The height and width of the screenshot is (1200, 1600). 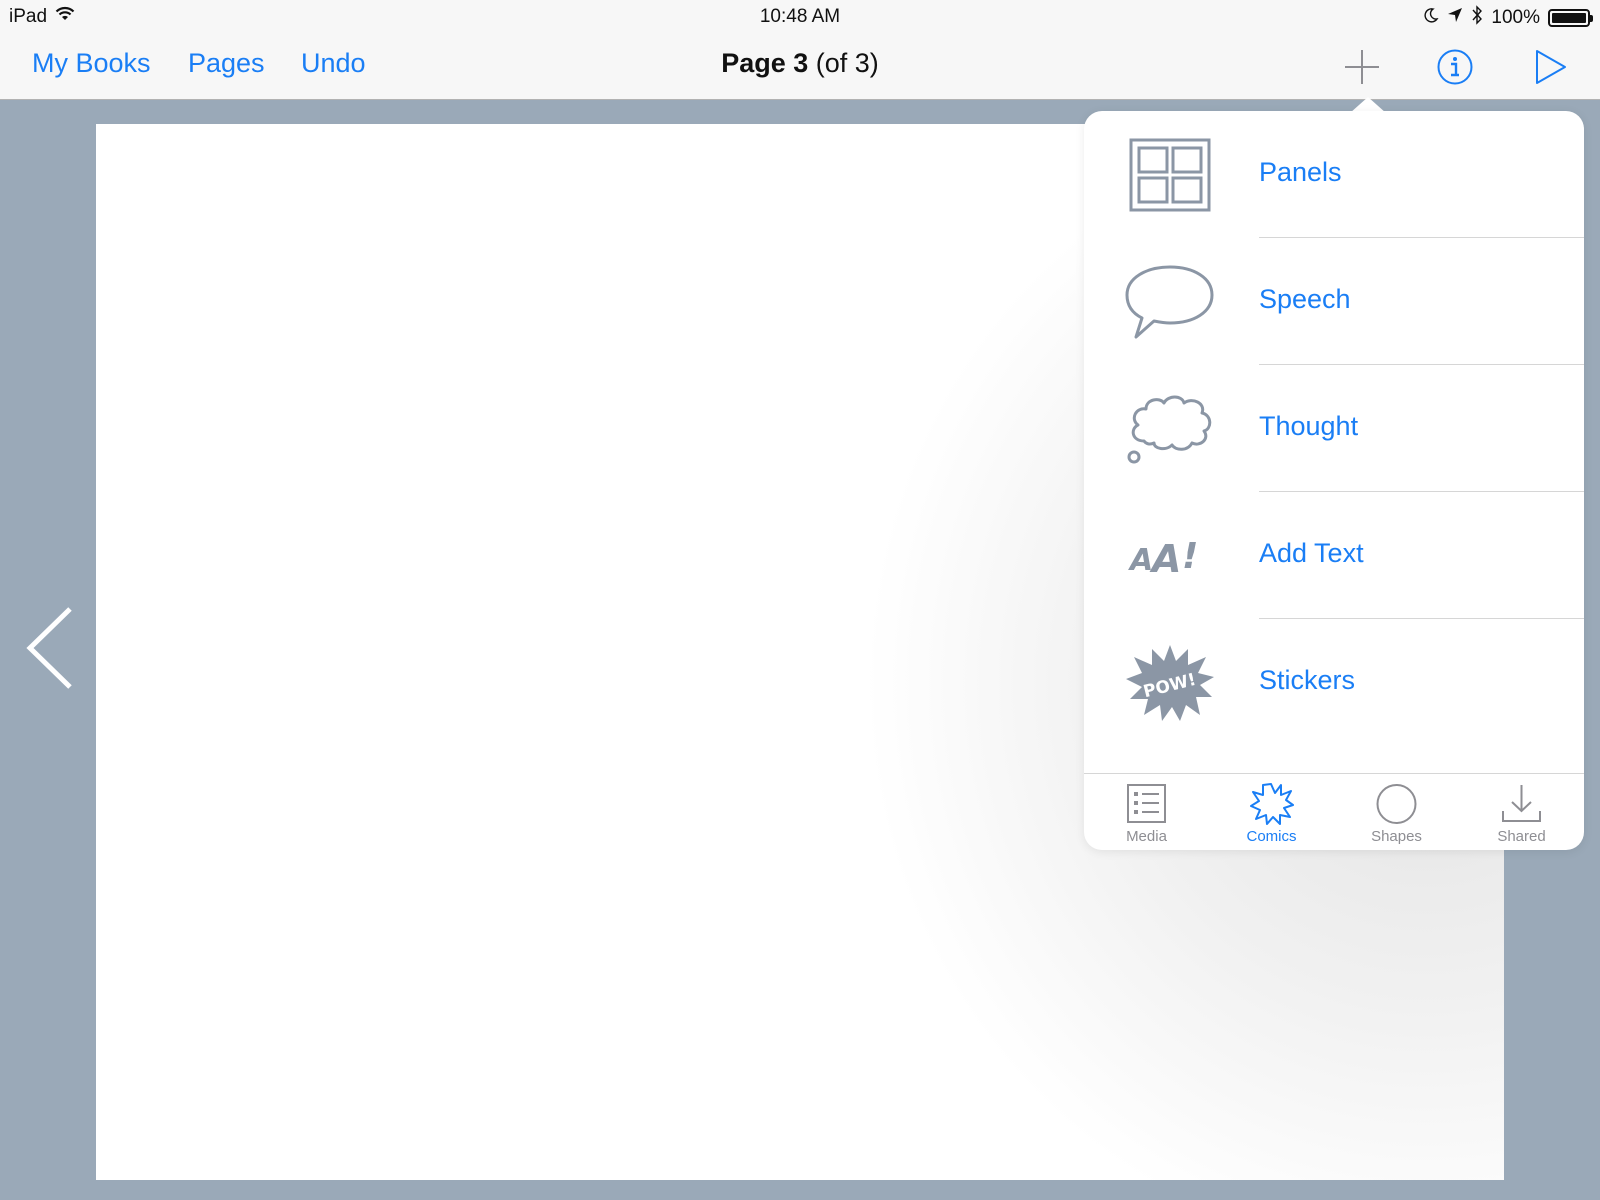 I want to click on menu-item-stickers: POW! Stickers, so click(x=1334, y=682).